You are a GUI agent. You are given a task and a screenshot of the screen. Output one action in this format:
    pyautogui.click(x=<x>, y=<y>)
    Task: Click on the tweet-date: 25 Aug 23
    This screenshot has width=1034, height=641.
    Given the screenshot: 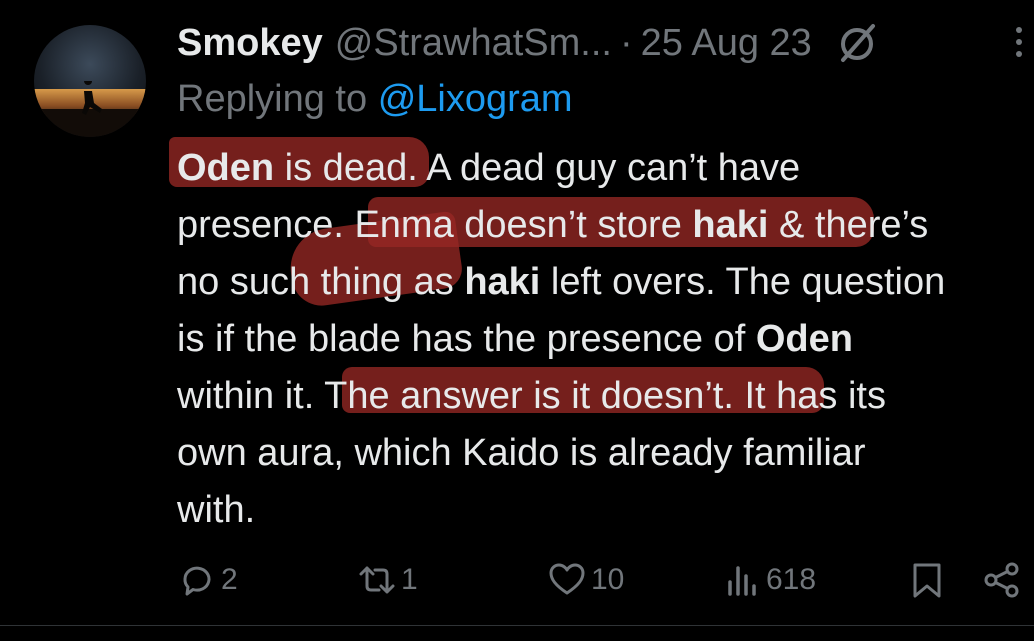 What is the action you would take?
    pyautogui.click(x=726, y=43)
    